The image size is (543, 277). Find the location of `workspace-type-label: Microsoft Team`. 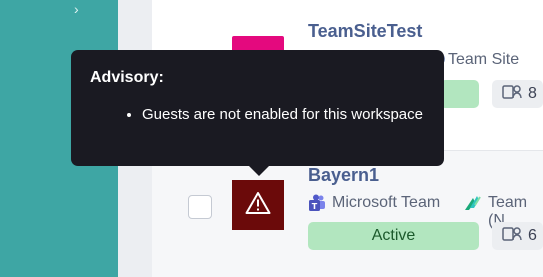

workspace-type-label: Microsoft Team is located at coordinates (386, 202).